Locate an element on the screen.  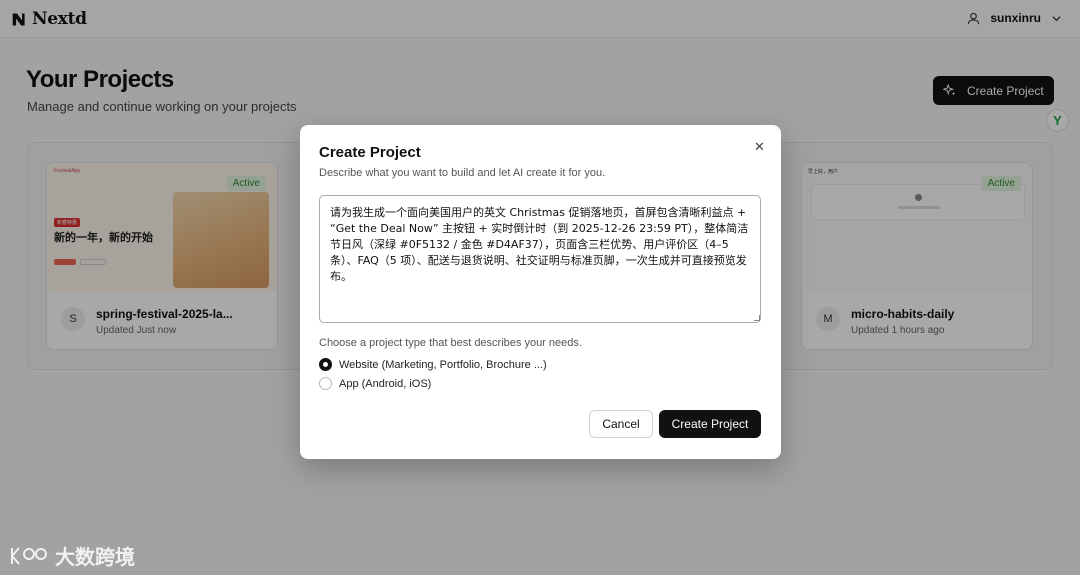
radio-selected-icon is located at coordinates (325, 364).